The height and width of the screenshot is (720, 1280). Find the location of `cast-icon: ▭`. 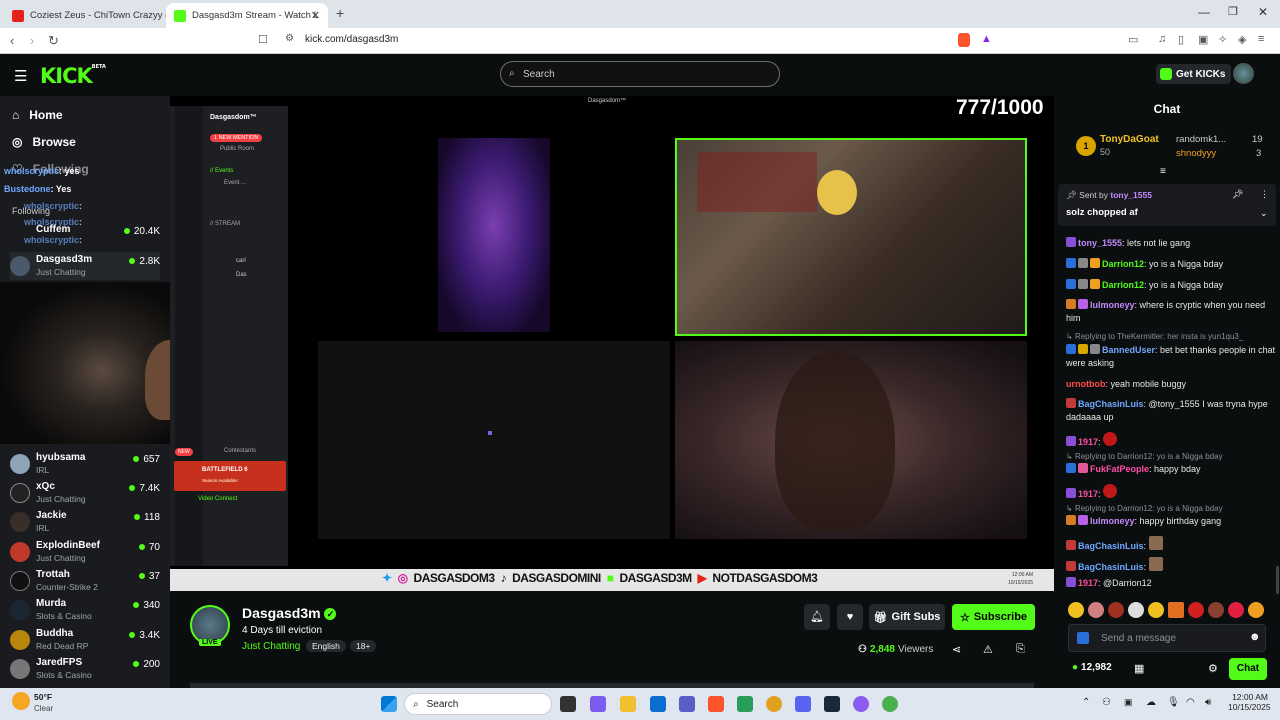

cast-icon: ▭ is located at coordinates (1133, 39).